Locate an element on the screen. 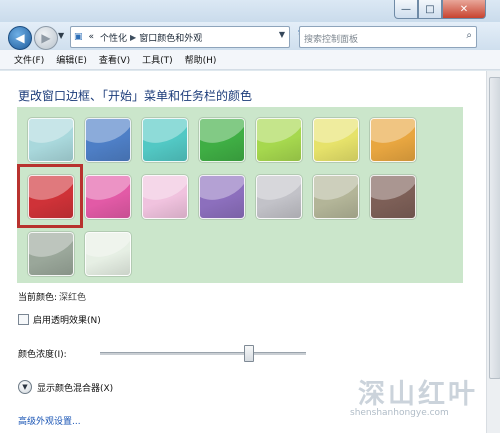 The width and height of the screenshot is (500, 433). intensity-slider-track is located at coordinates (203, 353).